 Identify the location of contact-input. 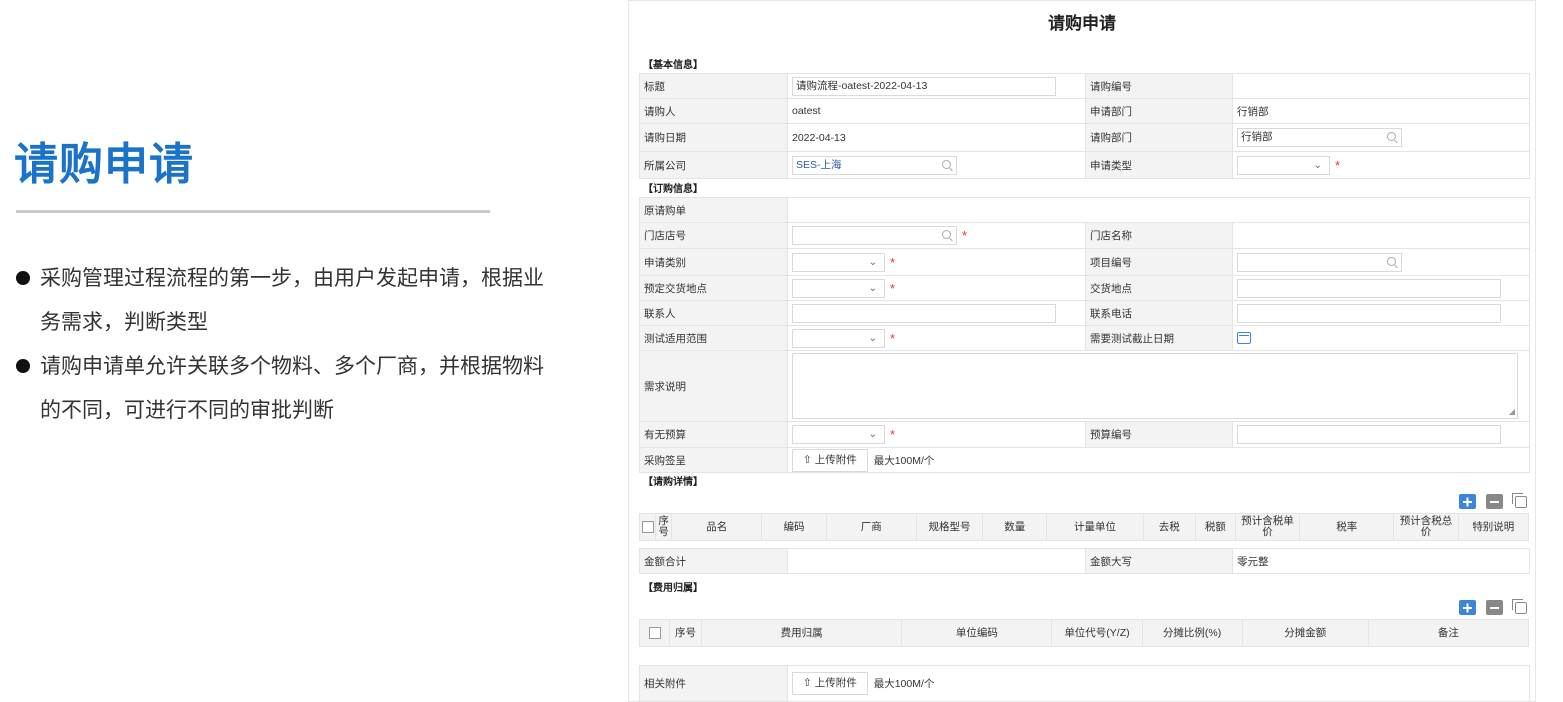
(924, 313).